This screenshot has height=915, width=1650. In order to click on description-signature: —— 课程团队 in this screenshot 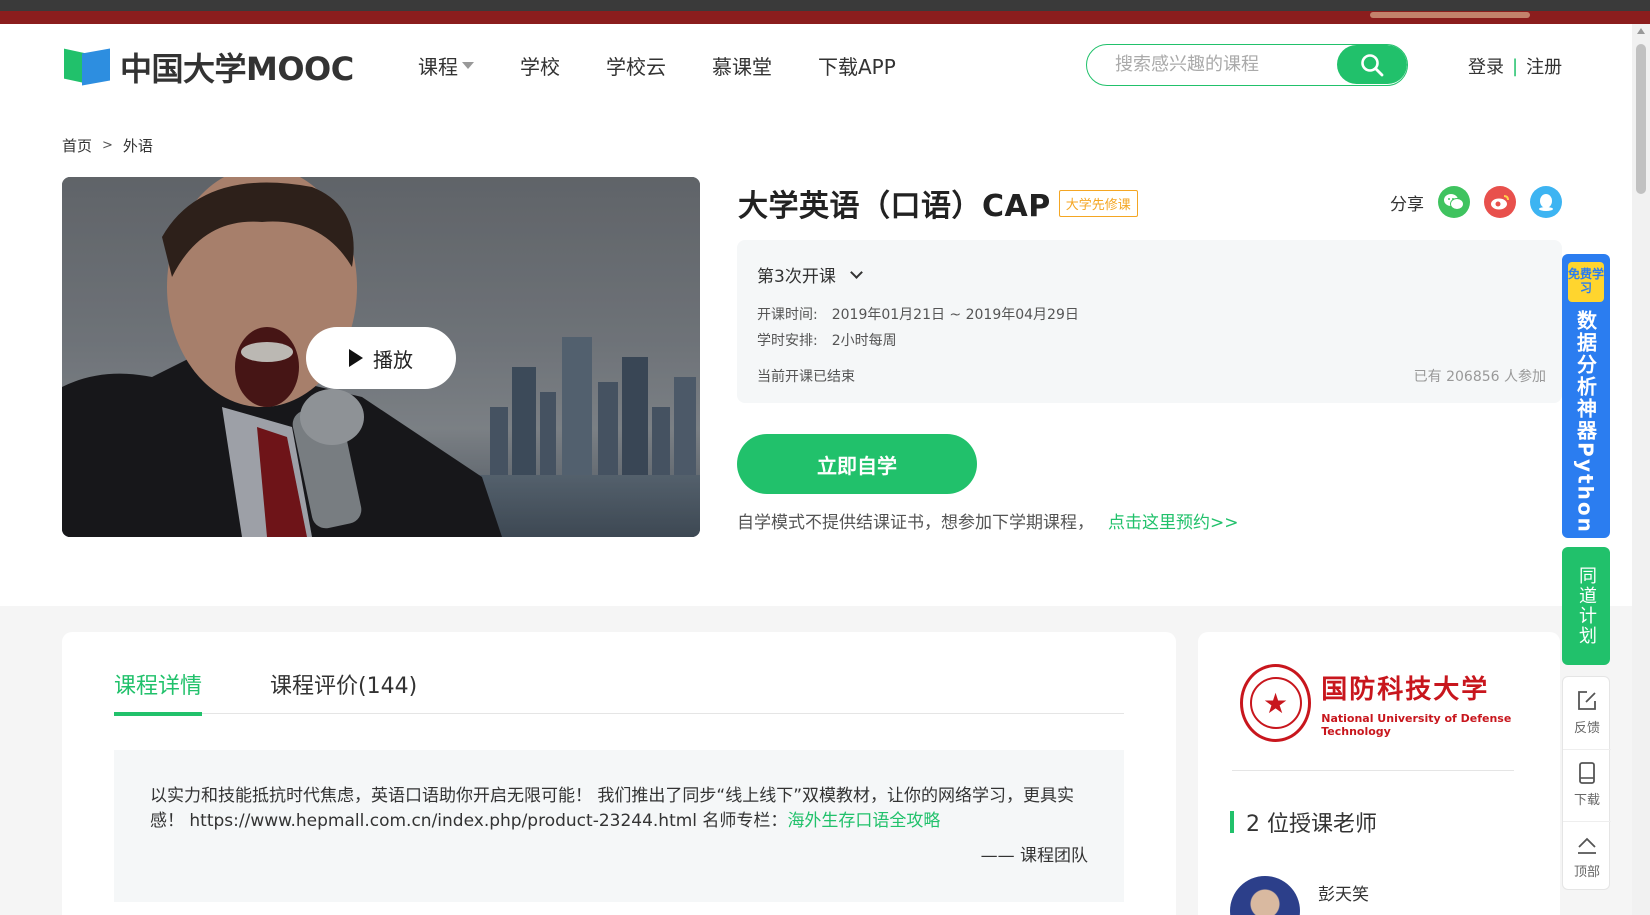, I will do `click(1034, 856)`.